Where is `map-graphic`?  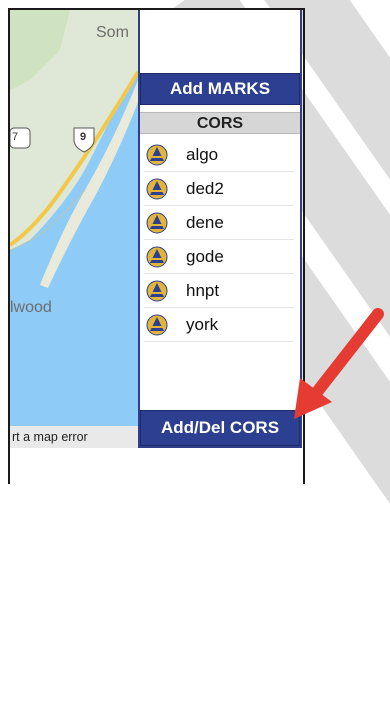 map-graphic is located at coordinates (74, 149).